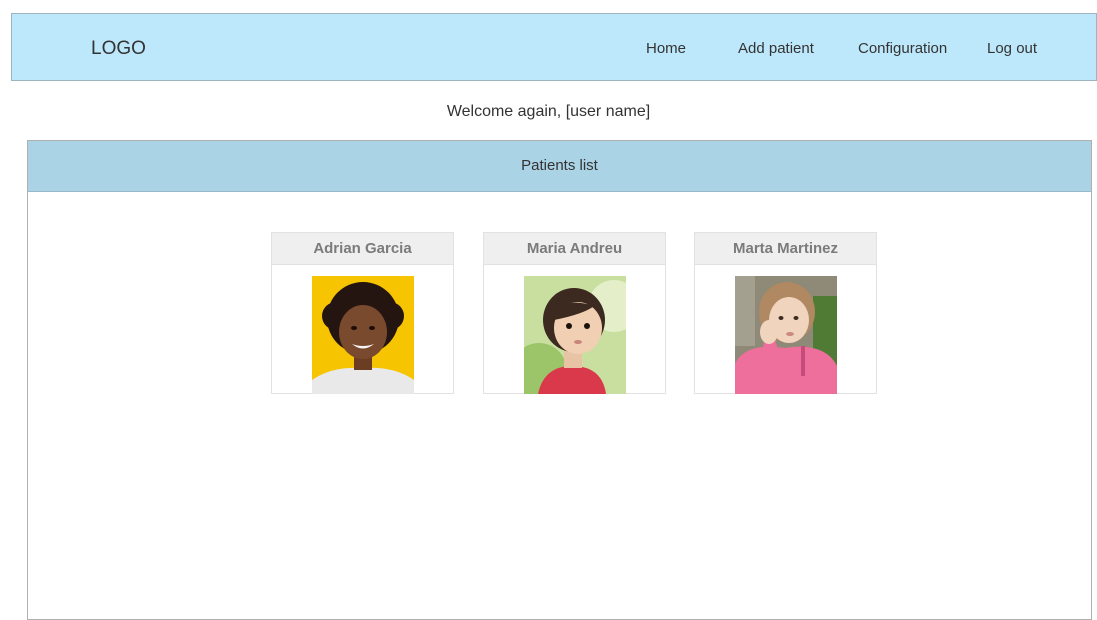 This screenshot has width=1097, height=620. Describe the element at coordinates (666, 48) in the screenshot. I see `nav-home: Home` at that location.